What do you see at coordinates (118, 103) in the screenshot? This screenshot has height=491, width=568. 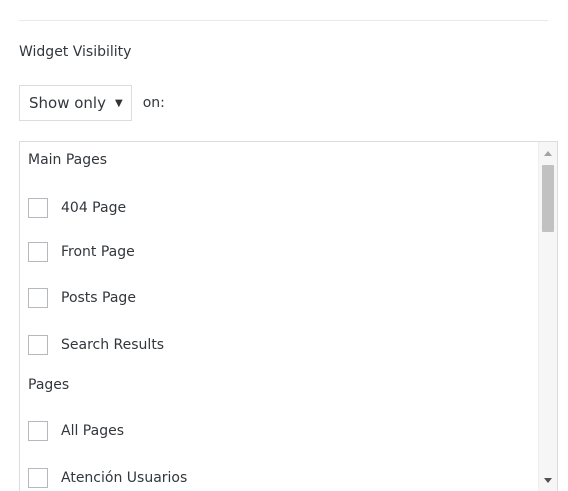 I see `chevron-down-icon: ▼` at bounding box center [118, 103].